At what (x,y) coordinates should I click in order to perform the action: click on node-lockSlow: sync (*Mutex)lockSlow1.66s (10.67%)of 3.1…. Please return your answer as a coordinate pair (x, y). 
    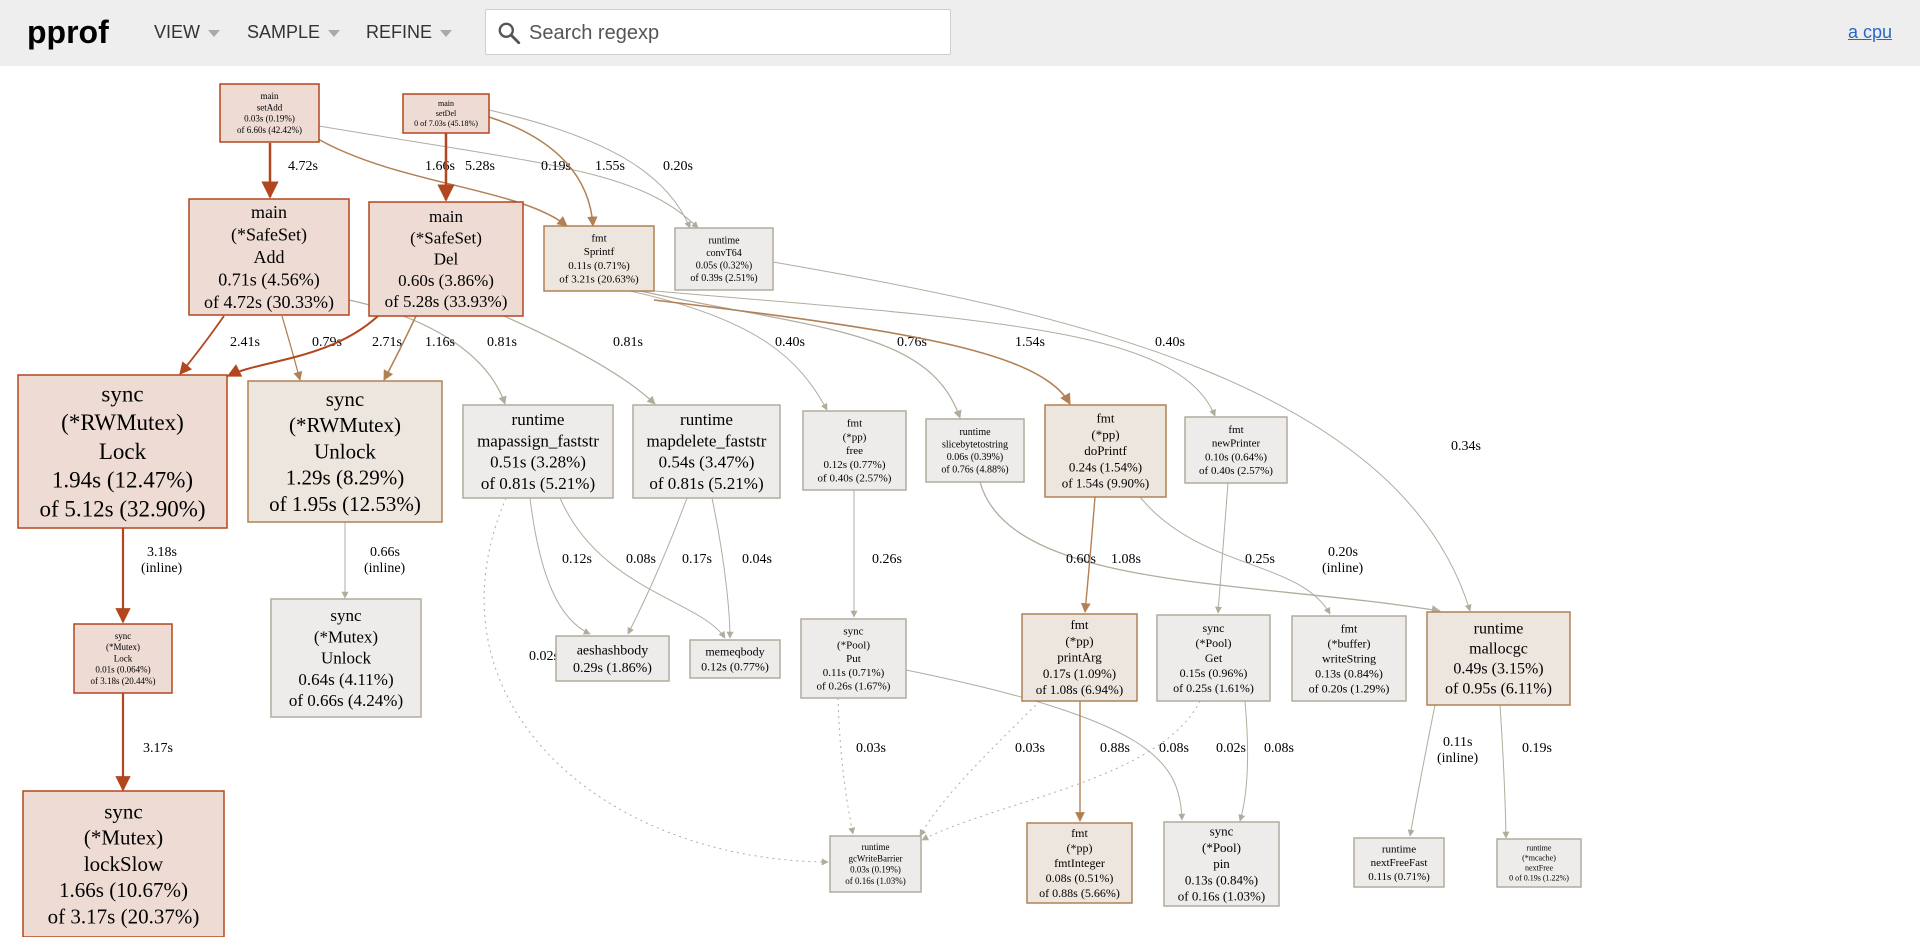
    Looking at the image, I should click on (123, 863).